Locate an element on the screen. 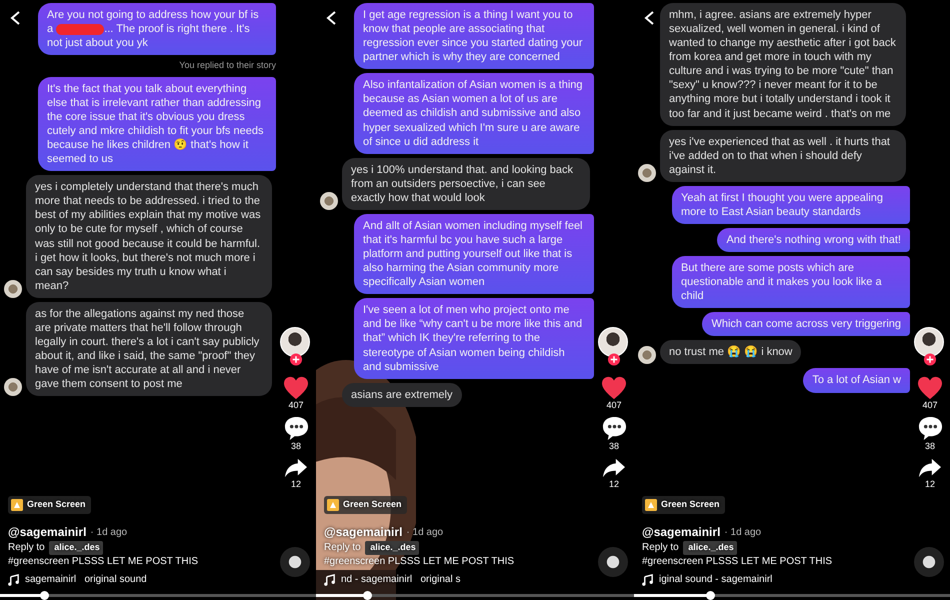 The height and width of the screenshot is (600, 950). message-text: yes i 100% understand that. and looking back from an outsiders persoective, i can see exactly how that would look is located at coordinates (462, 183).